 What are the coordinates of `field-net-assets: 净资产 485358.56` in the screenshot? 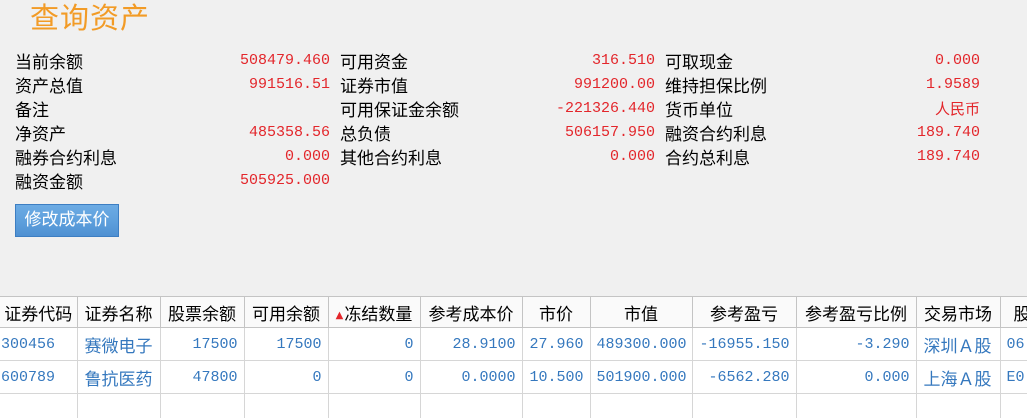 It's located at (172, 132).